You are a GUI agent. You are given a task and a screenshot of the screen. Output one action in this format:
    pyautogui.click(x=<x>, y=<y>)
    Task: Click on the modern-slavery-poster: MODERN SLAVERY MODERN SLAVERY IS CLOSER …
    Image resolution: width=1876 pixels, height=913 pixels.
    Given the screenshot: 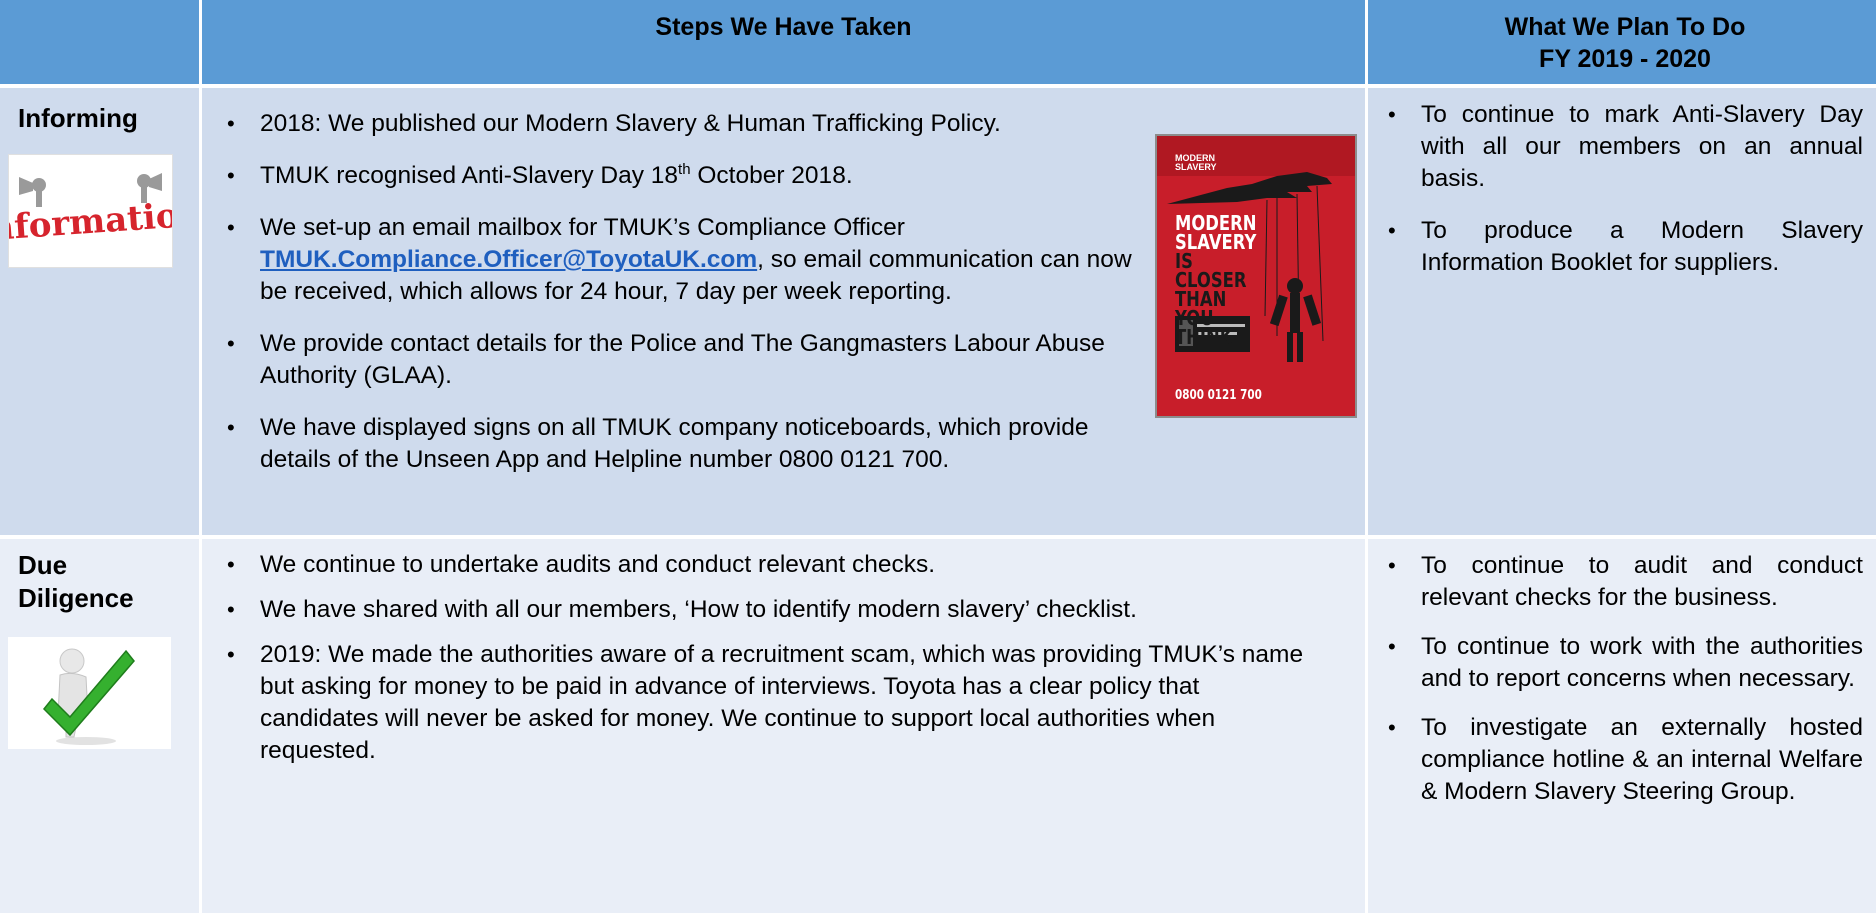 What is the action you would take?
    pyautogui.click(x=1256, y=276)
    